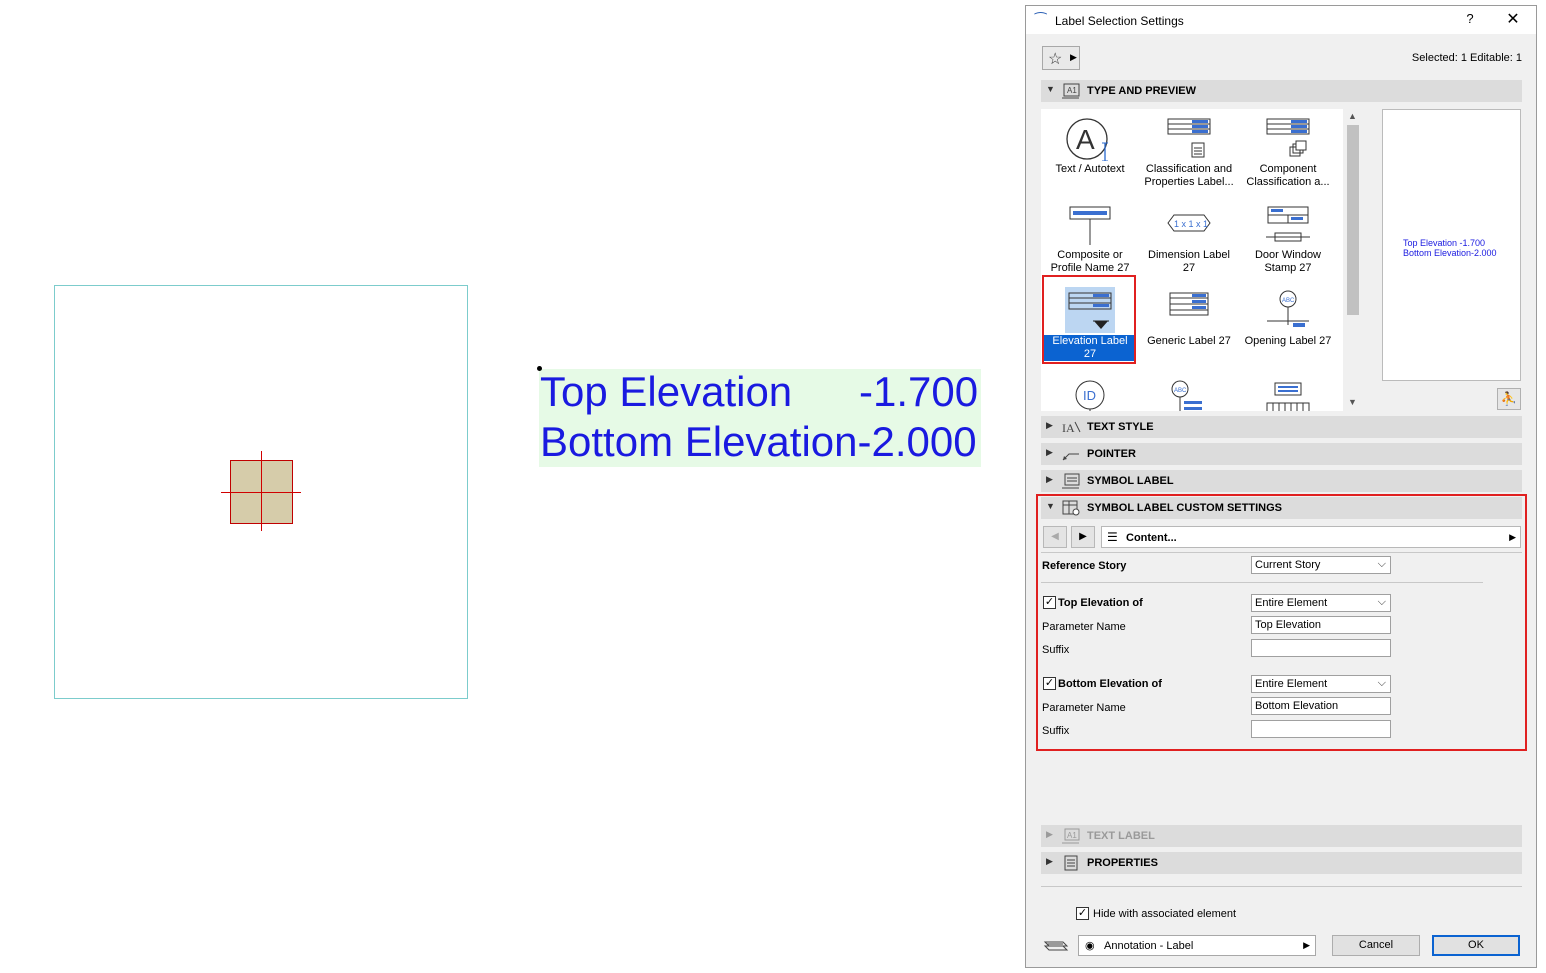  I want to click on section-title: PROPERTIES, so click(1122, 863).